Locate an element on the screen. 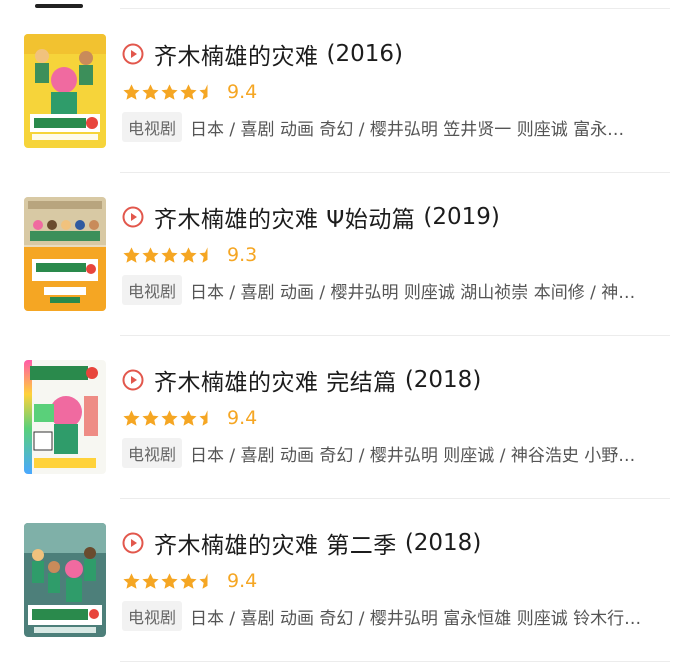 This screenshot has width=696, height=670. item-title: 齐木楠雄的灾难 is located at coordinates (236, 54).